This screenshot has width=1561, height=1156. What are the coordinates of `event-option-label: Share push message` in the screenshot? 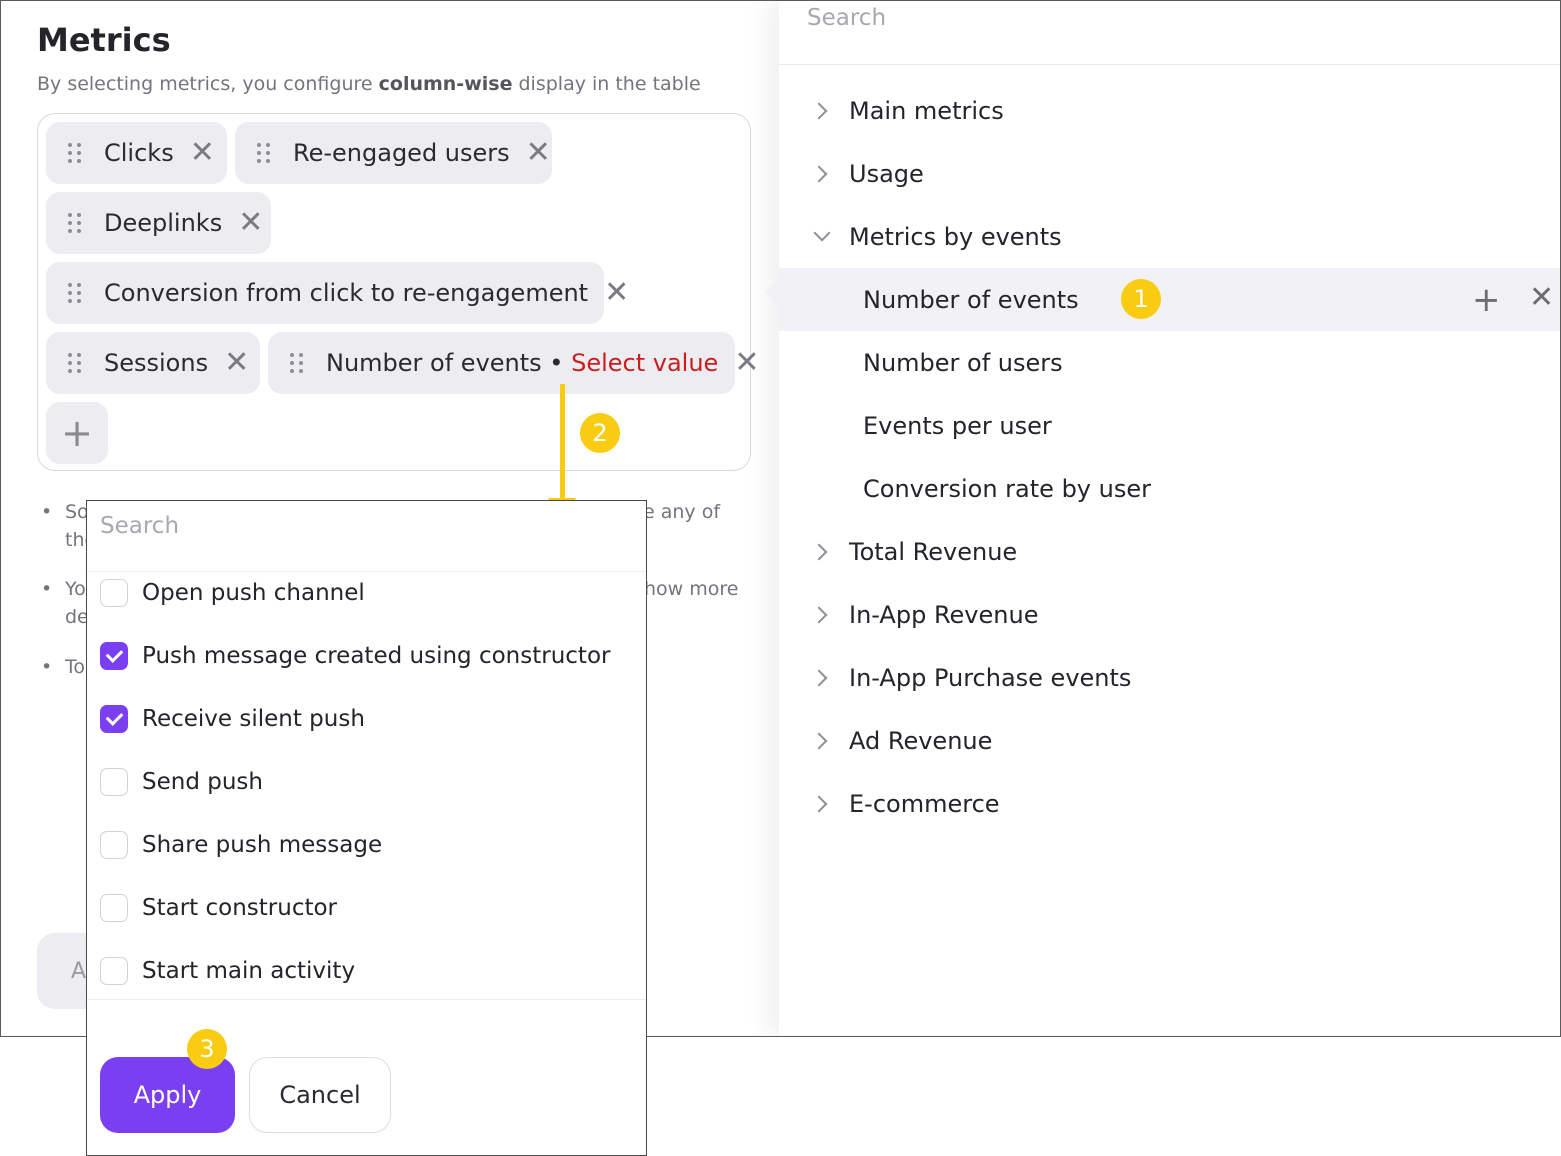 It's located at (262, 845).